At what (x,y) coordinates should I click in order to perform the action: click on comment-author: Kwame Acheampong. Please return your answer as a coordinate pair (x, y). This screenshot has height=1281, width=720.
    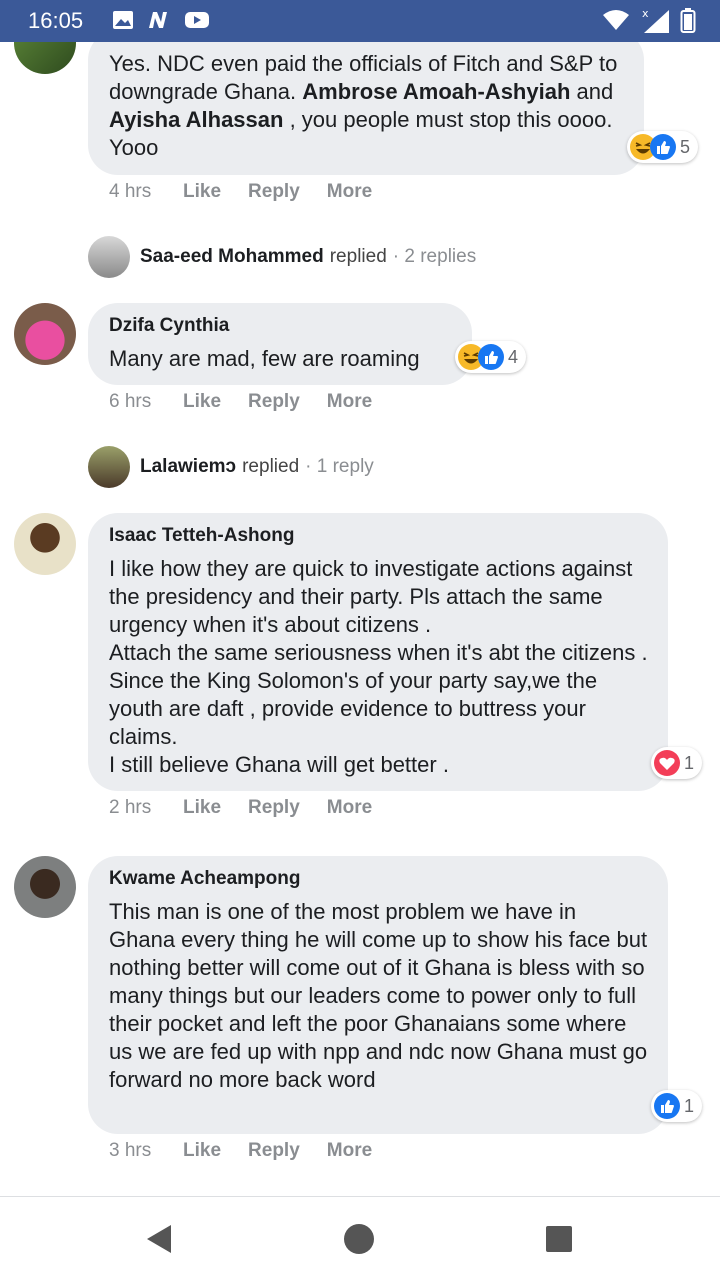
    Looking at the image, I should click on (378, 879).